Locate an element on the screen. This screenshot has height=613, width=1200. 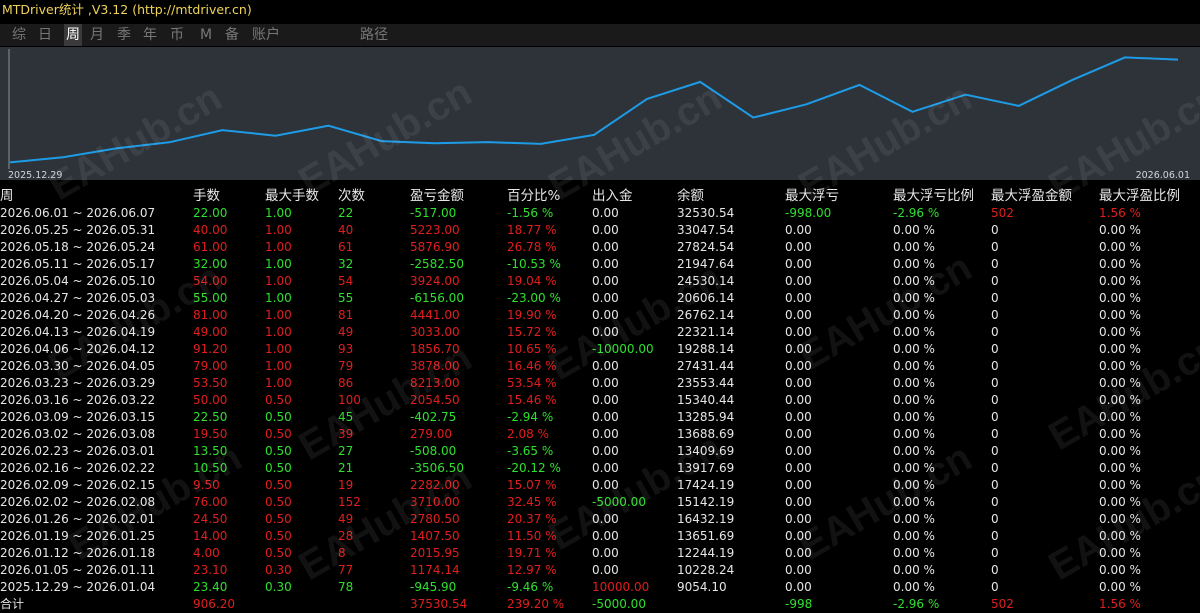
cell-pnl: 1407.50 is located at coordinates (435, 536).